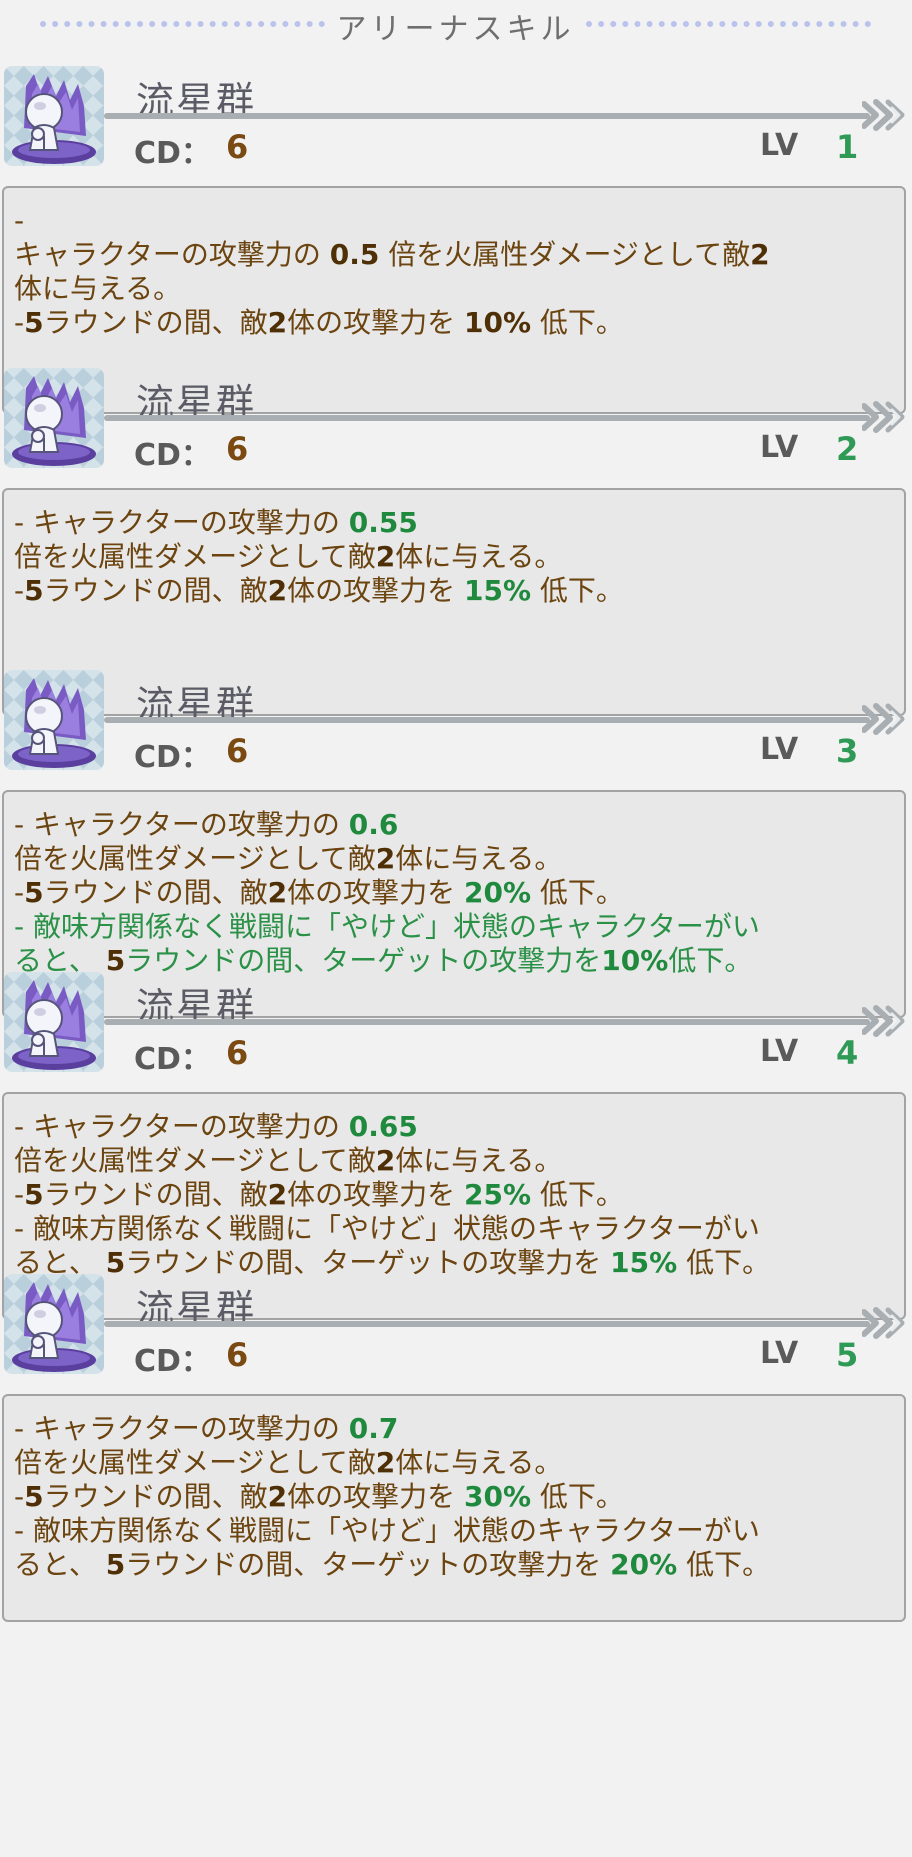 The height and width of the screenshot is (1857, 912). I want to click on desc-value: 0.6, so click(373, 824).